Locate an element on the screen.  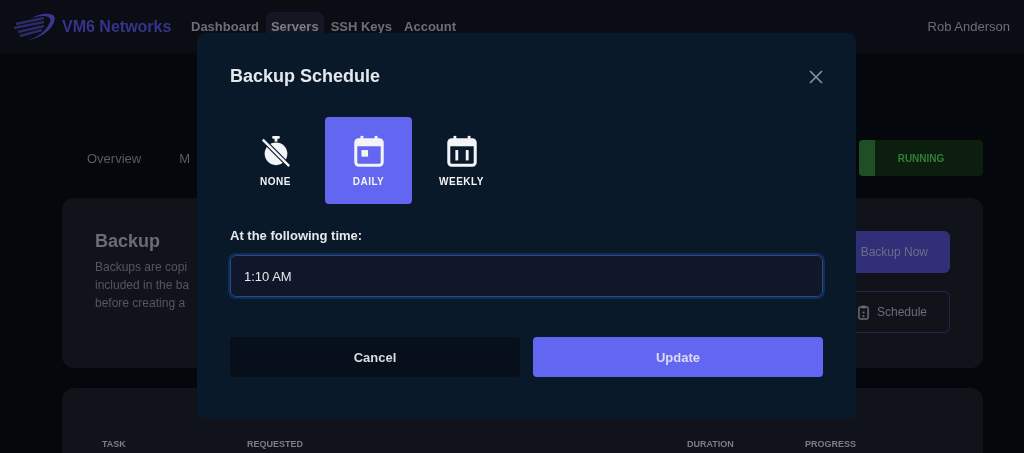
time-field: 1:10 AM is located at coordinates (526, 276).